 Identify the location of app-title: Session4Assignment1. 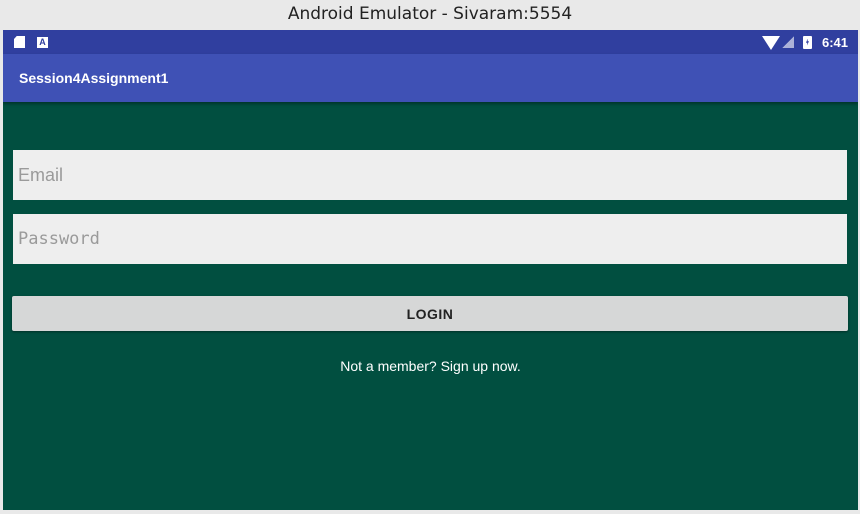
(94, 78).